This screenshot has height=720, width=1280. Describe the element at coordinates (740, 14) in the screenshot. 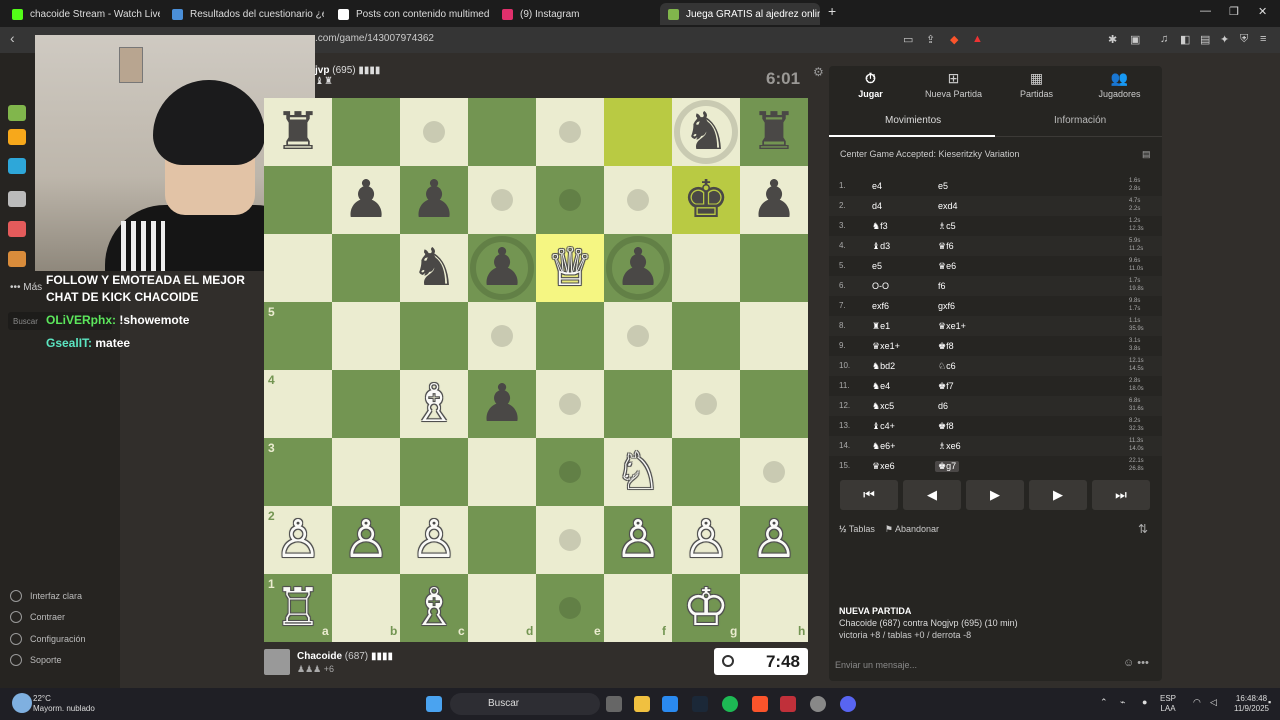

I see `tab-chess: Juega GRATIS al ajedrez online -✕` at that location.